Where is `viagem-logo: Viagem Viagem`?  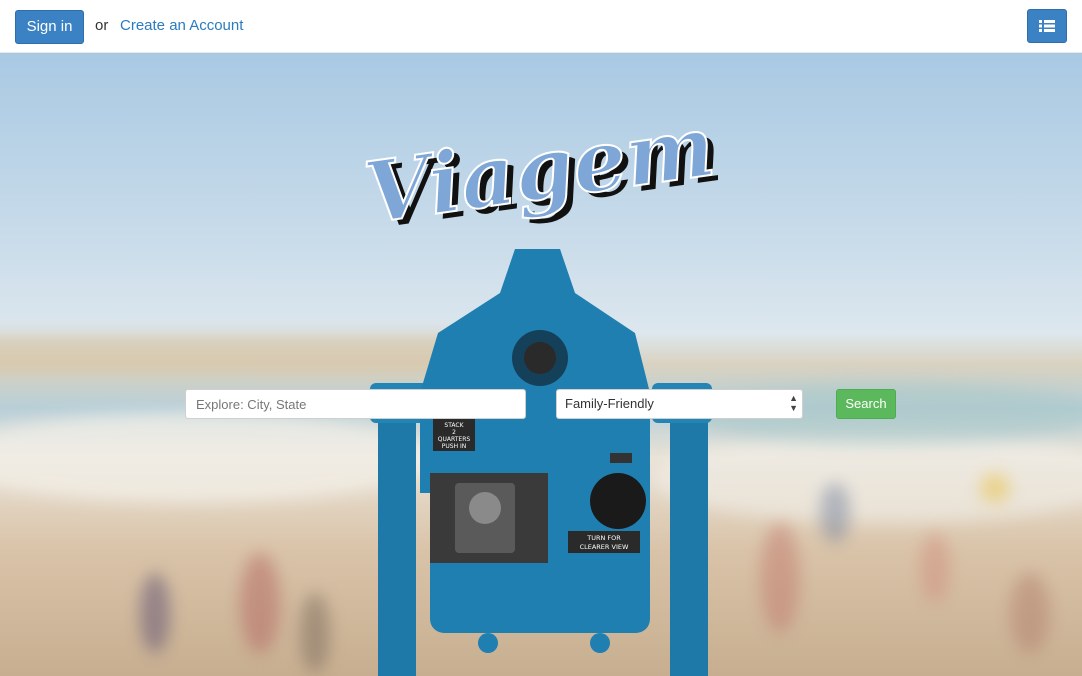
viagem-logo: Viagem Viagem is located at coordinates (538, 169).